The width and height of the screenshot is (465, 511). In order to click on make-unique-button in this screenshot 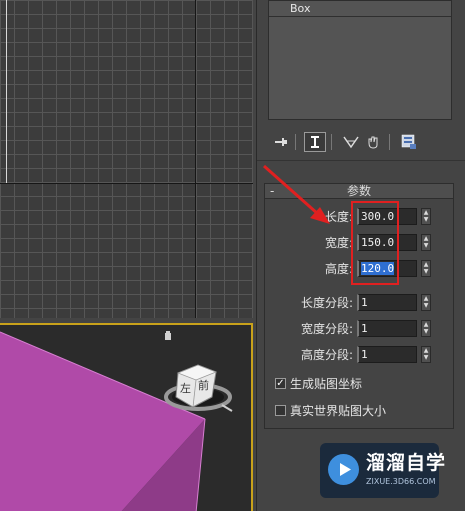, I will do `click(351, 142)`.